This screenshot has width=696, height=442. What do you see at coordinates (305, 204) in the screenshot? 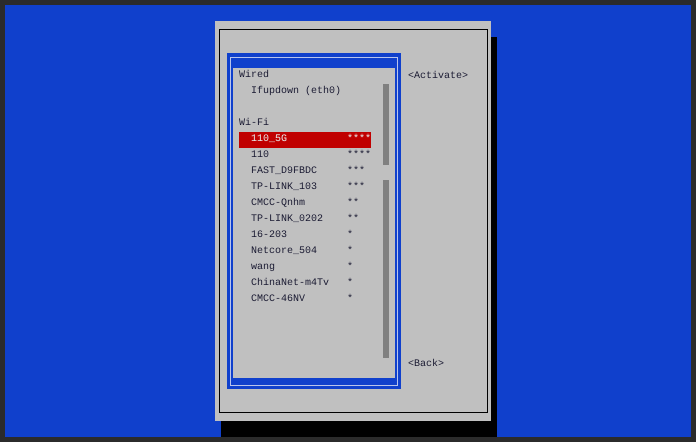
I see `connection-item: CMCC-Qnhm **` at bounding box center [305, 204].